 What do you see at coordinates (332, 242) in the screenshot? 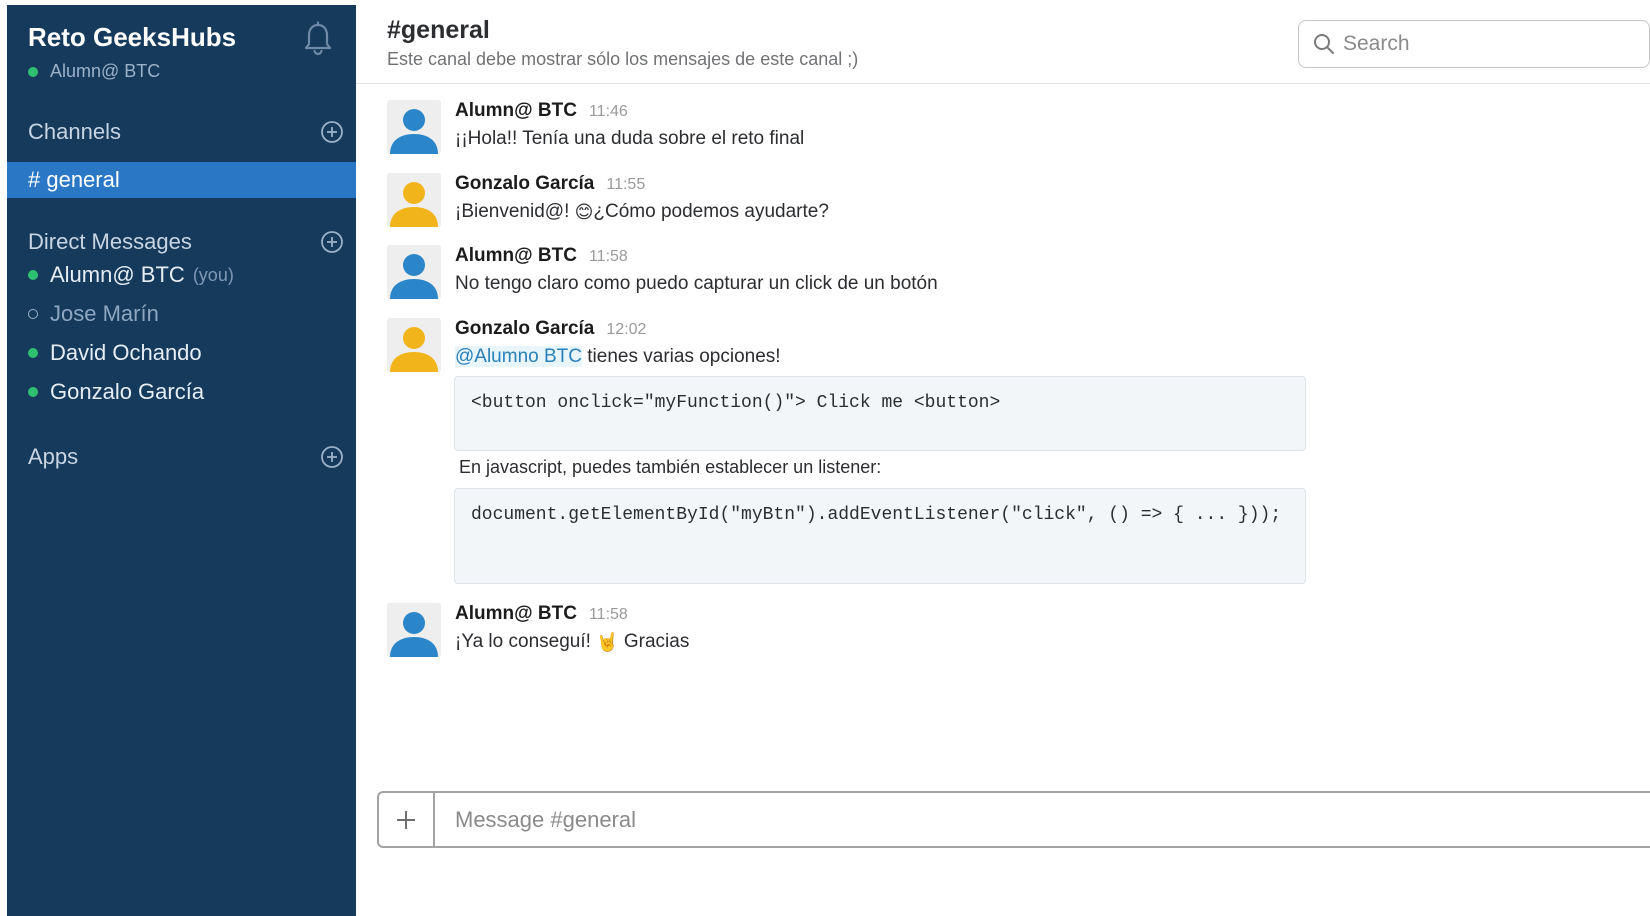
I see `add-dm-icon` at bounding box center [332, 242].